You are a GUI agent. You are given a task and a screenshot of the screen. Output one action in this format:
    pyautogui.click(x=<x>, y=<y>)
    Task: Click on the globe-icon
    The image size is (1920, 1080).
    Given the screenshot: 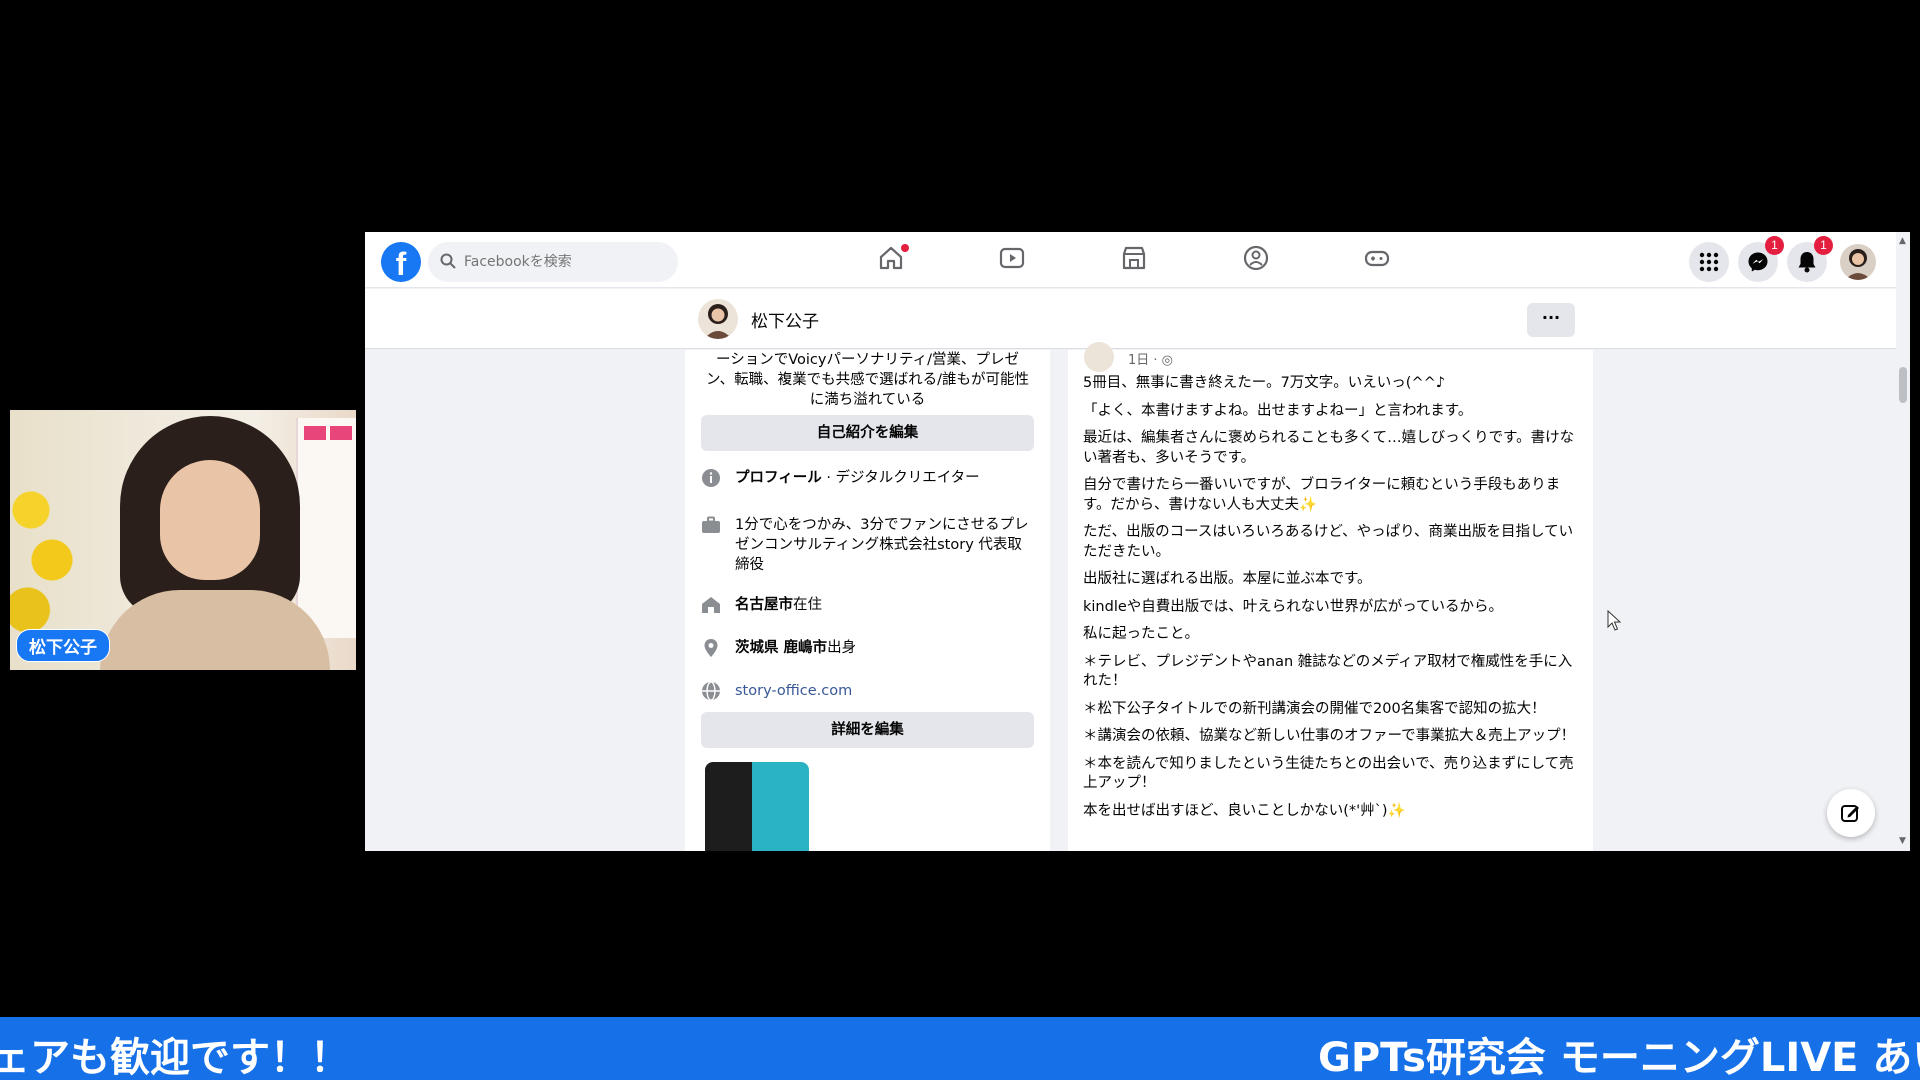 What is the action you would take?
    pyautogui.click(x=711, y=691)
    